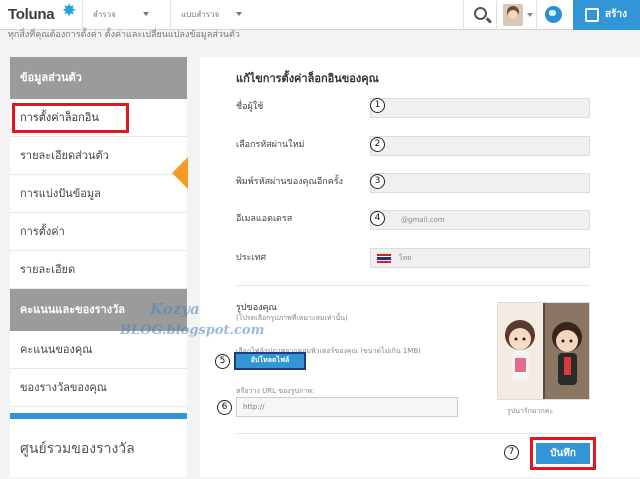  What do you see at coordinates (200, 14) in the screenshot?
I see `nav-surveys-label: แบบสำรวจ` at bounding box center [200, 14].